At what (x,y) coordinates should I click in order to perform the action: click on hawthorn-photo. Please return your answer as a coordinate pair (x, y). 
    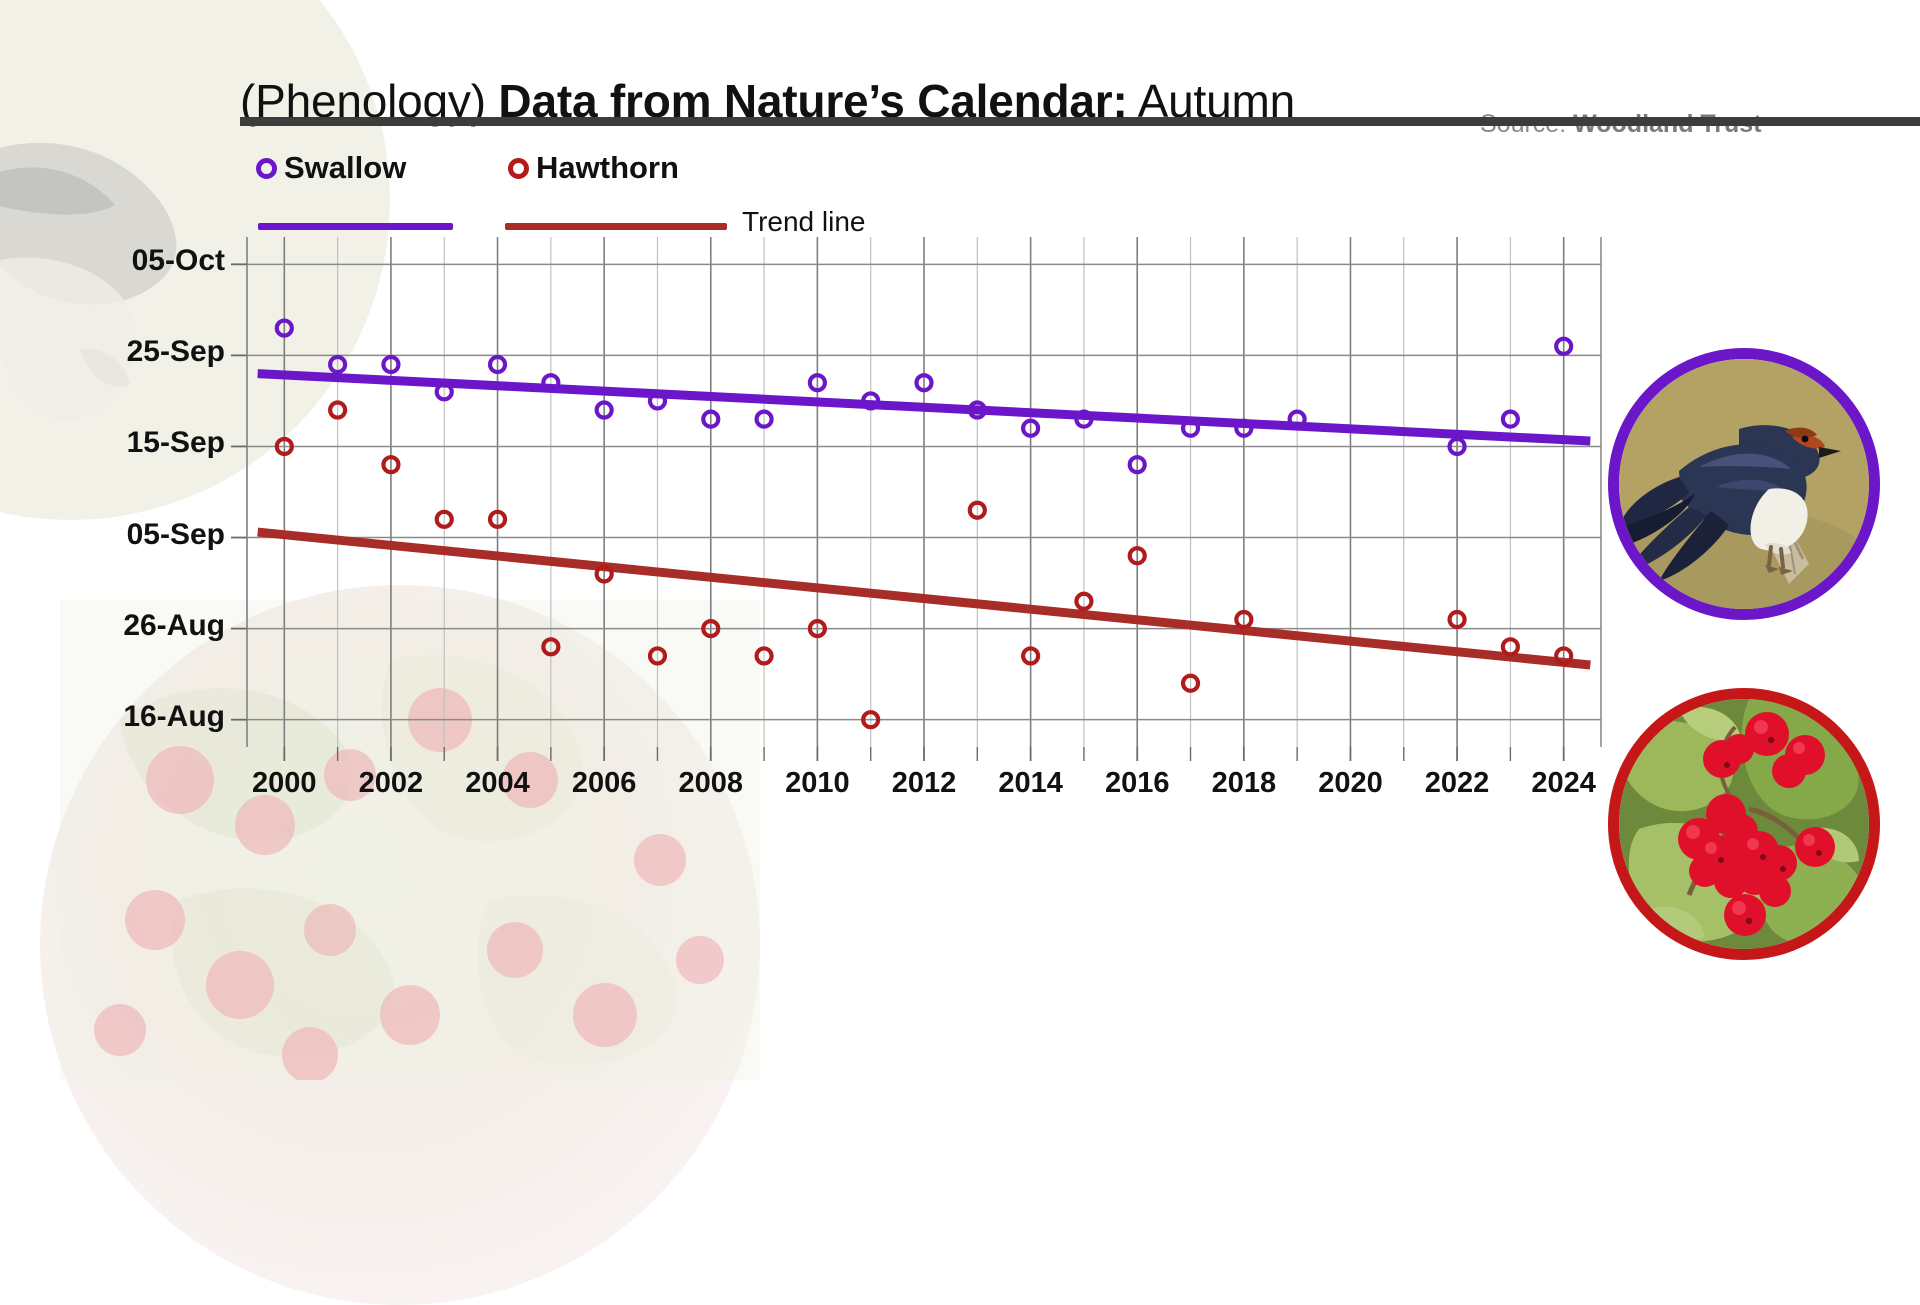
    Looking at the image, I should click on (1744, 824).